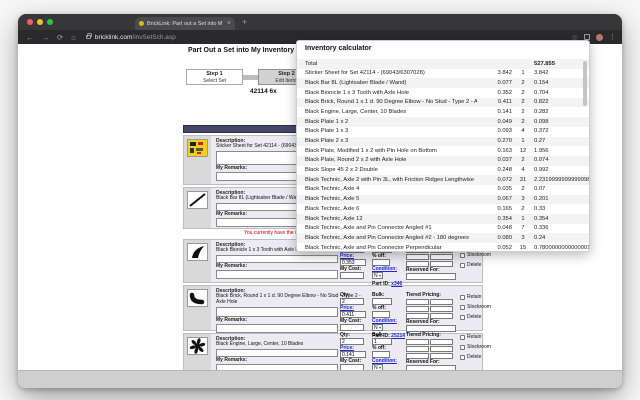 The height and width of the screenshot is (400, 640). What do you see at coordinates (541, 150) in the screenshot?
I see `calc-item-total: 1.956` at bounding box center [541, 150].